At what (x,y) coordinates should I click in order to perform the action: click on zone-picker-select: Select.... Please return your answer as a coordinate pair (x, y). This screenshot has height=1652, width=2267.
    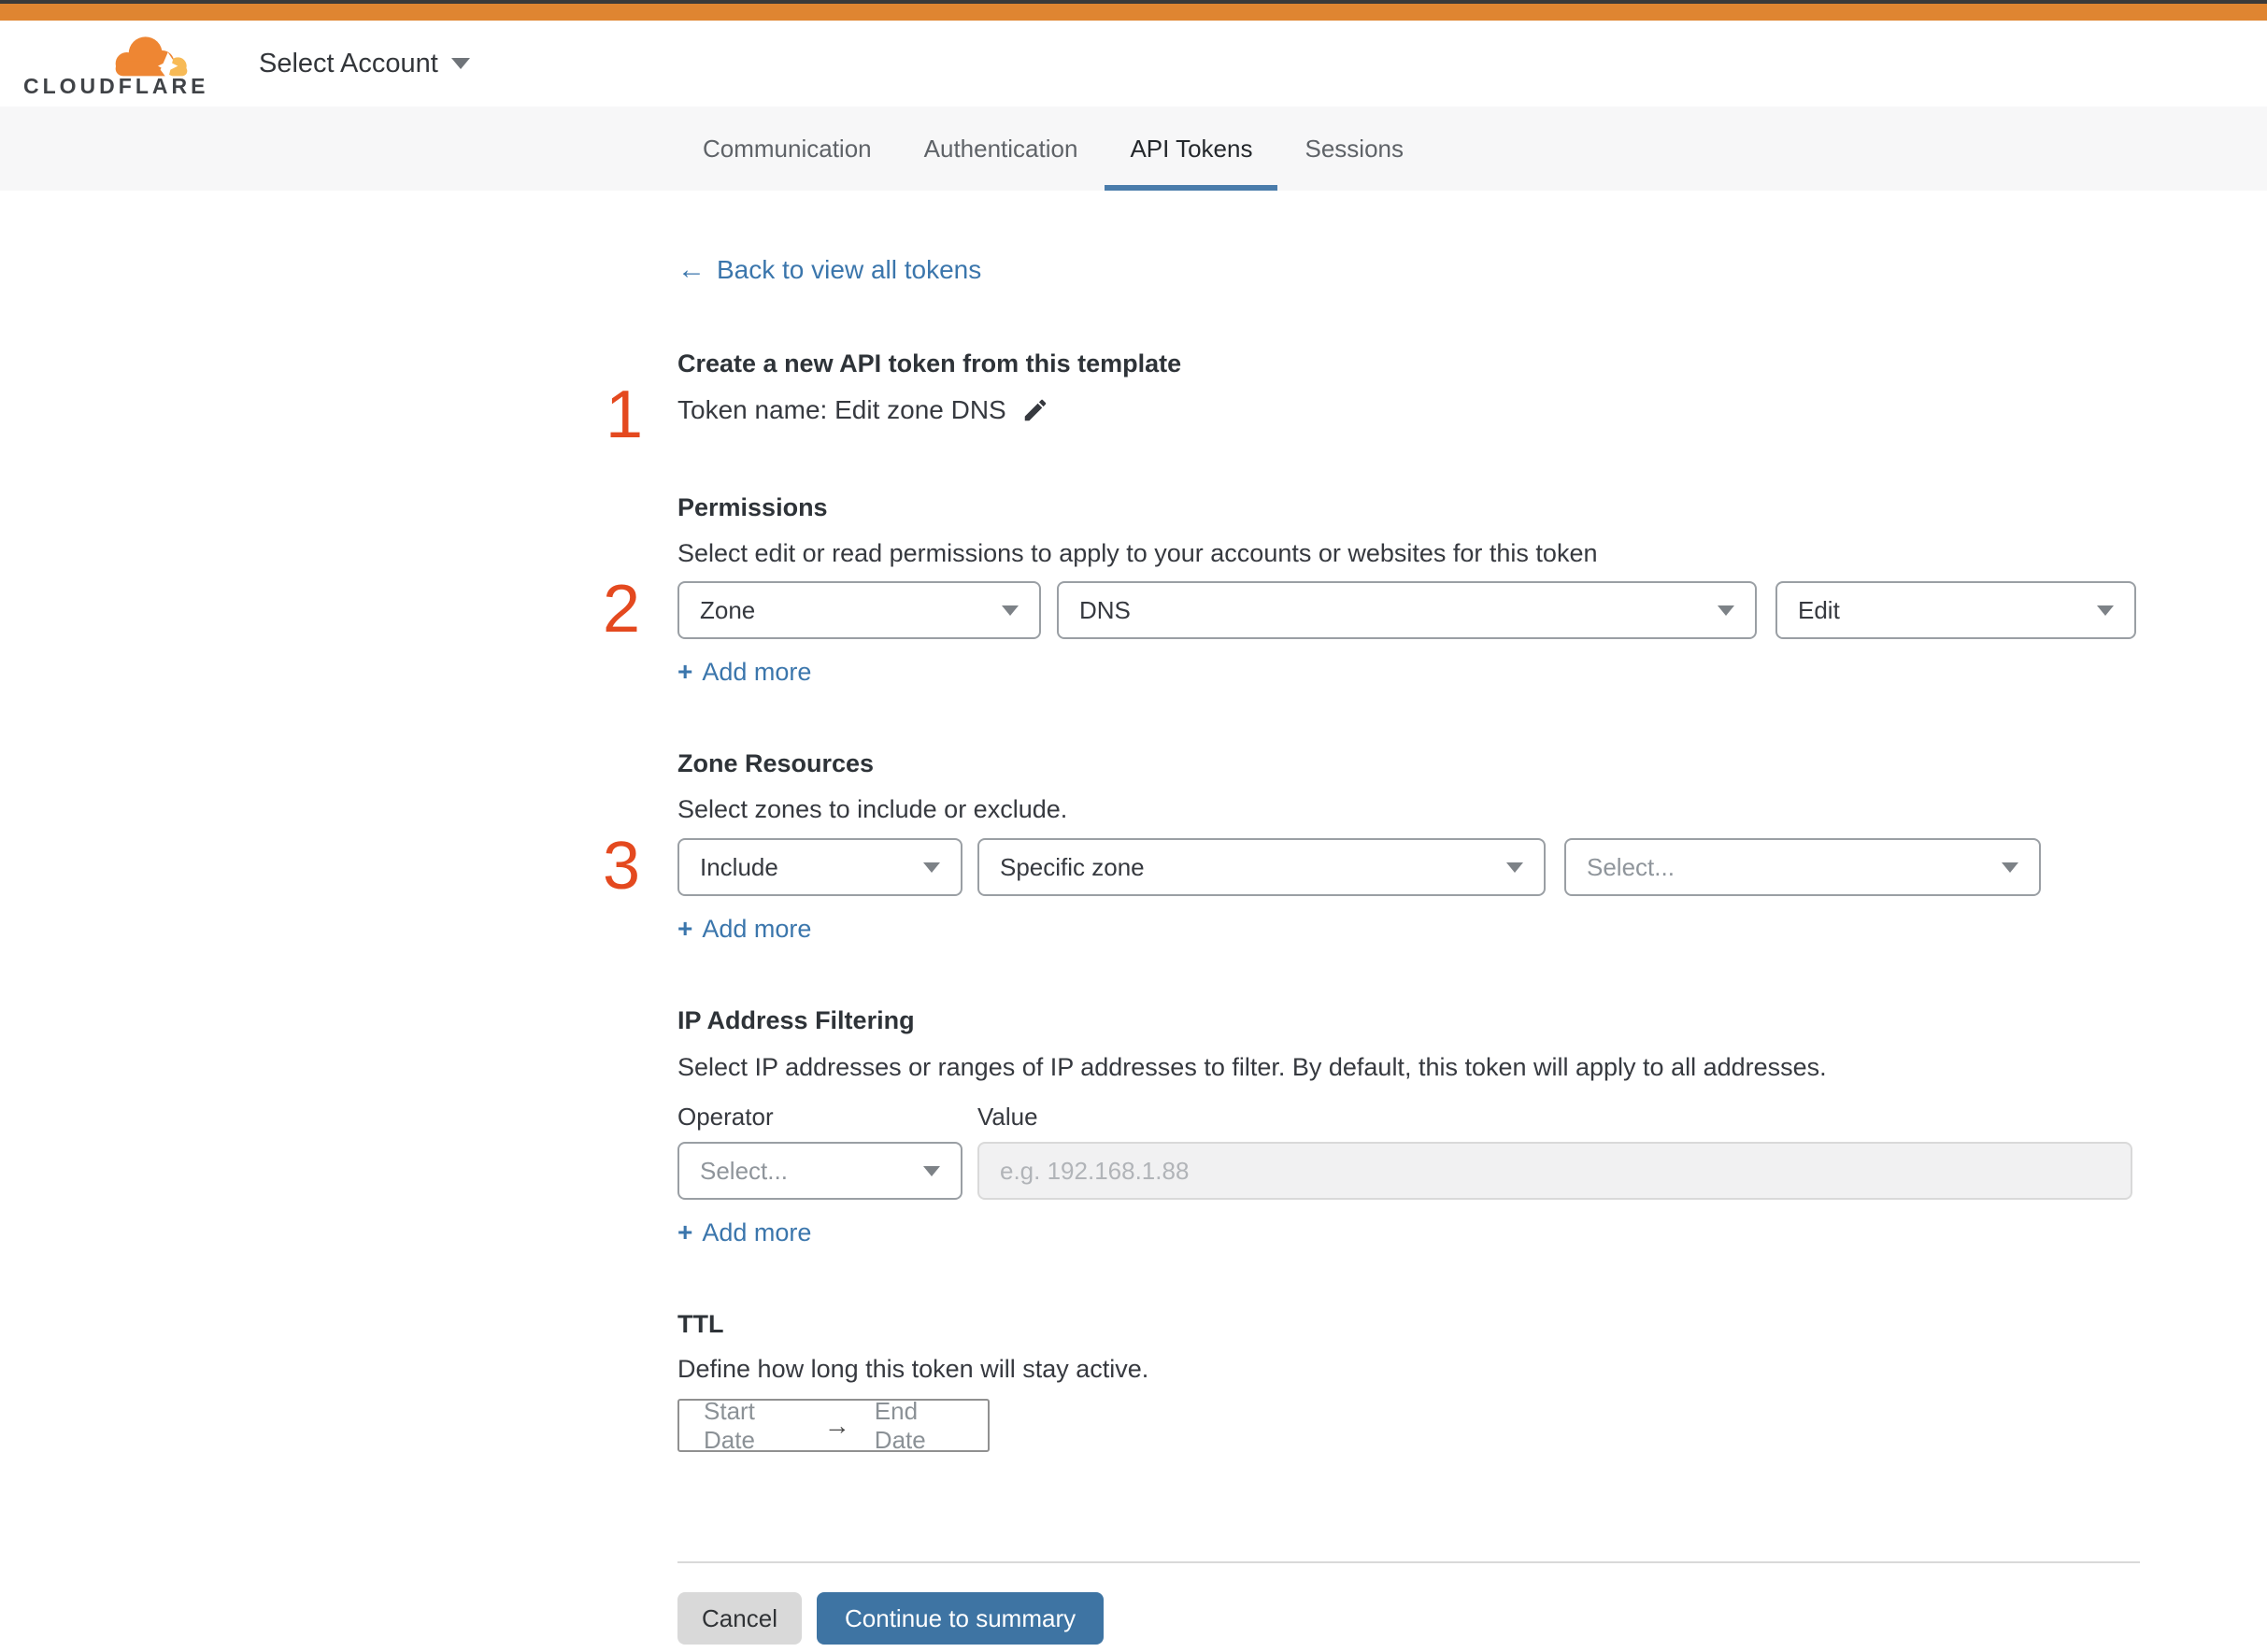
    Looking at the image, I should click on (1803, 867).